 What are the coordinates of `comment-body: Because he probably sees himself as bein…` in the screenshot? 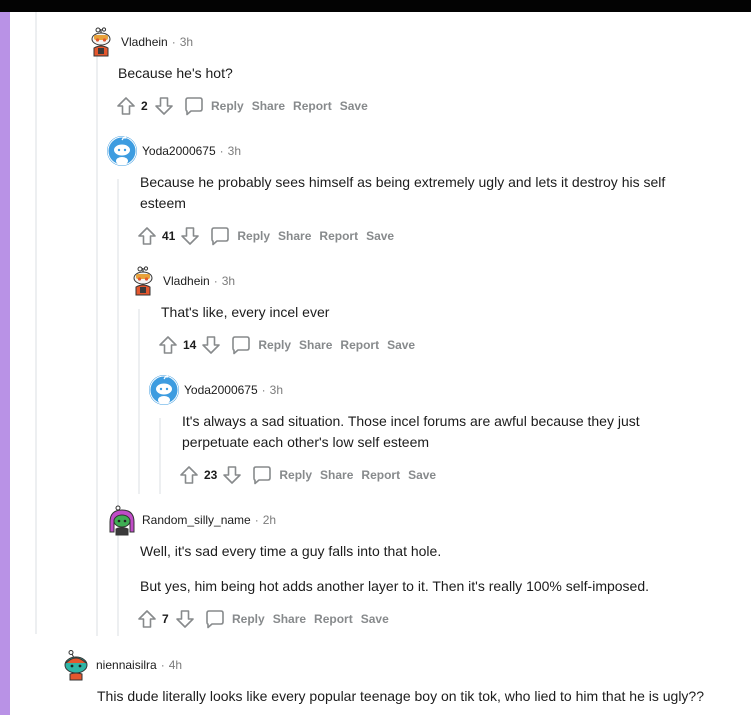 It's located at (425, 193).